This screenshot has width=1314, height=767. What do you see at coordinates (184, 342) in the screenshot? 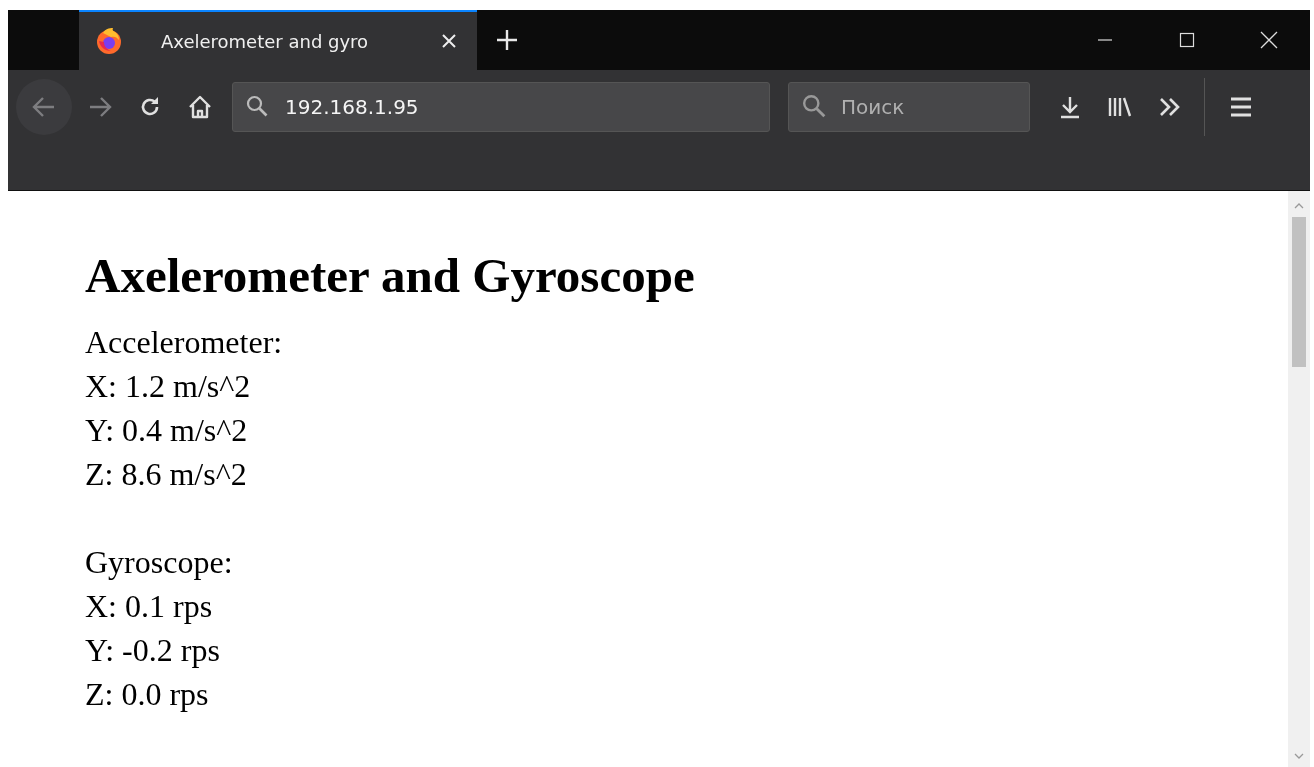
I see `section-title: Accelerometer:` at bounding box center [184, 342].